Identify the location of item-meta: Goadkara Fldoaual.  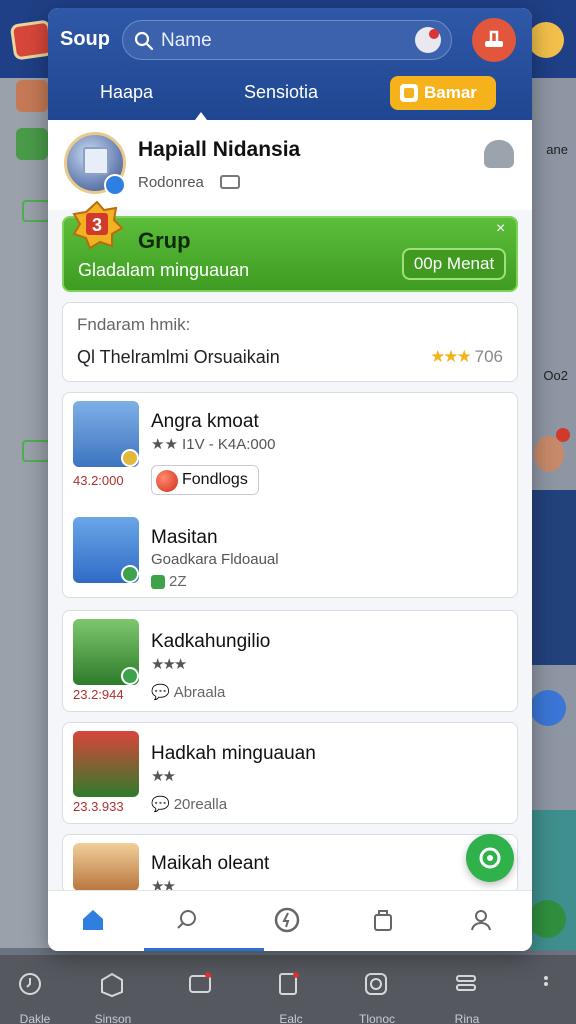
(215, 559).